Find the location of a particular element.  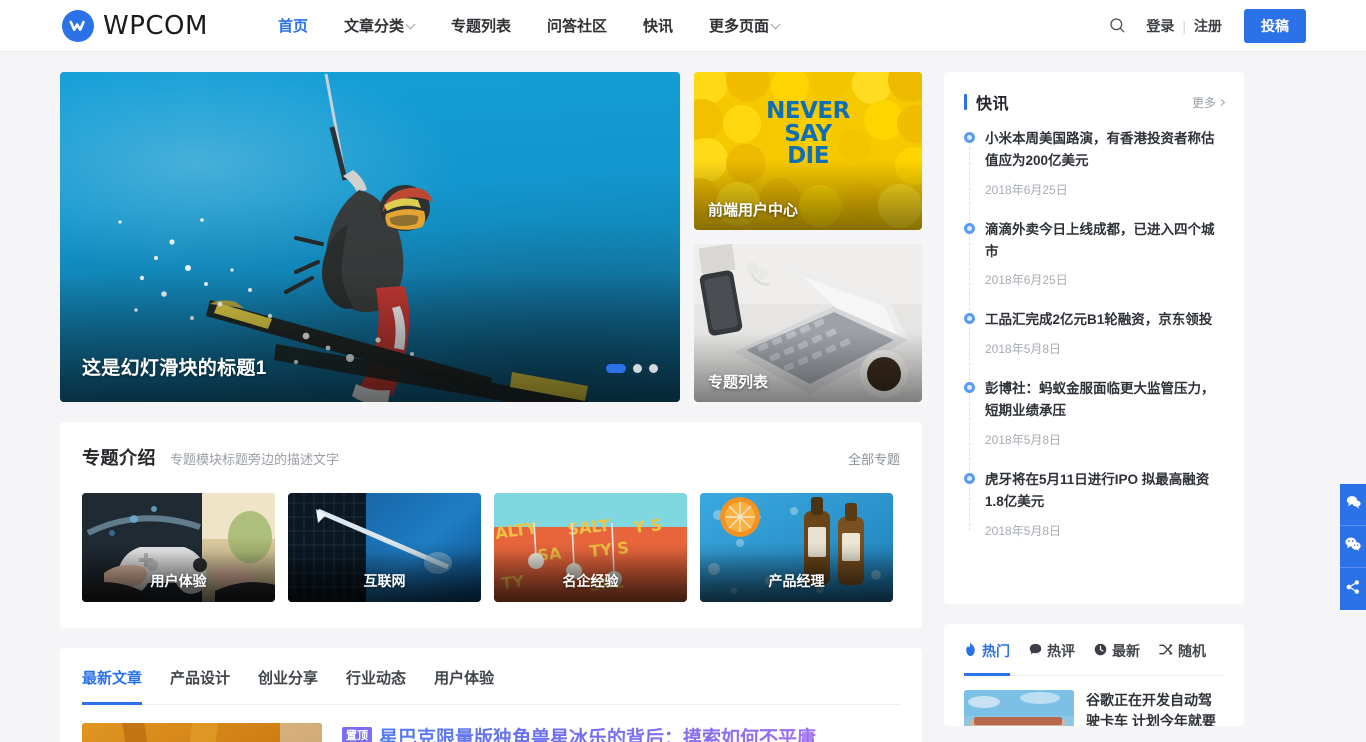

nav-label: 专题列表 is located at coordinates (480, 26).